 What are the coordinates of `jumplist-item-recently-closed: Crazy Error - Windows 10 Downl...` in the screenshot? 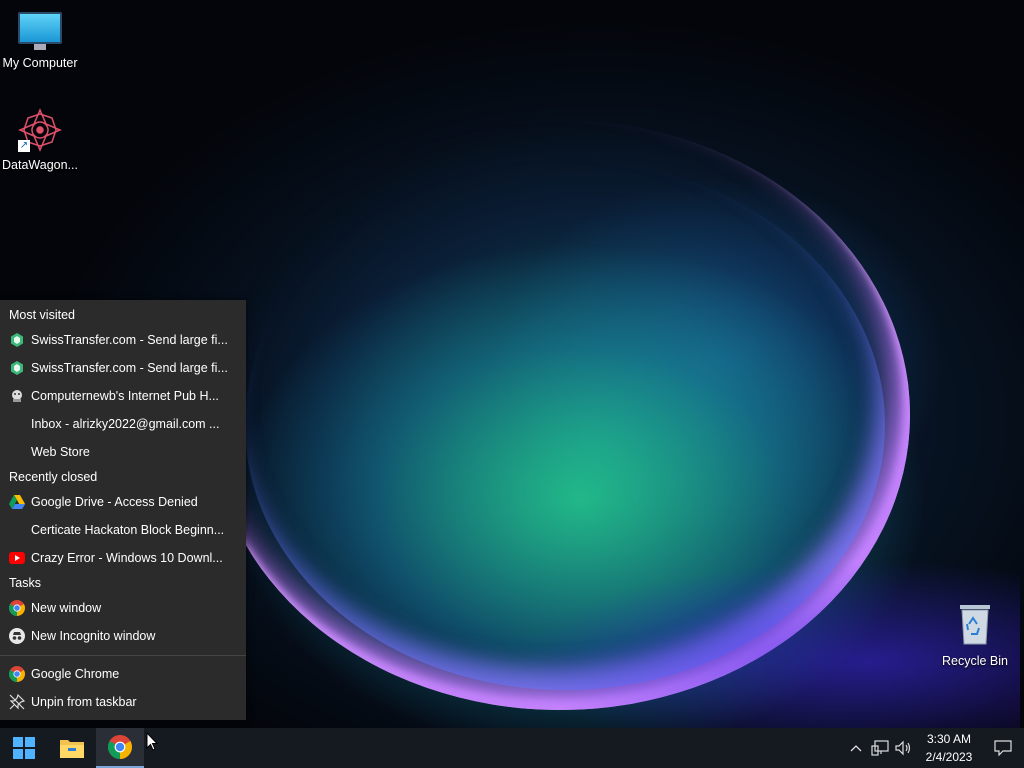 It's located at (123, 558).